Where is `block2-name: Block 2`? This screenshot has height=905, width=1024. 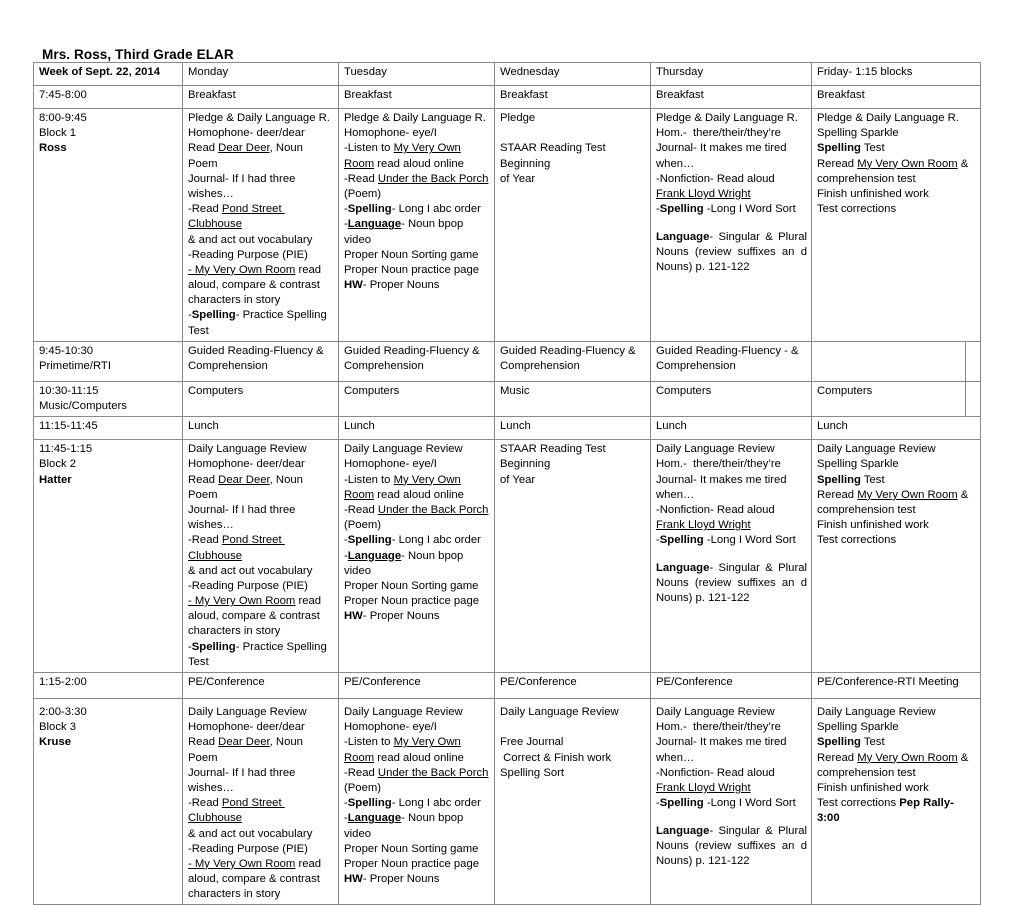
block2-name: Block 2 is located at coordinates (58, 464).